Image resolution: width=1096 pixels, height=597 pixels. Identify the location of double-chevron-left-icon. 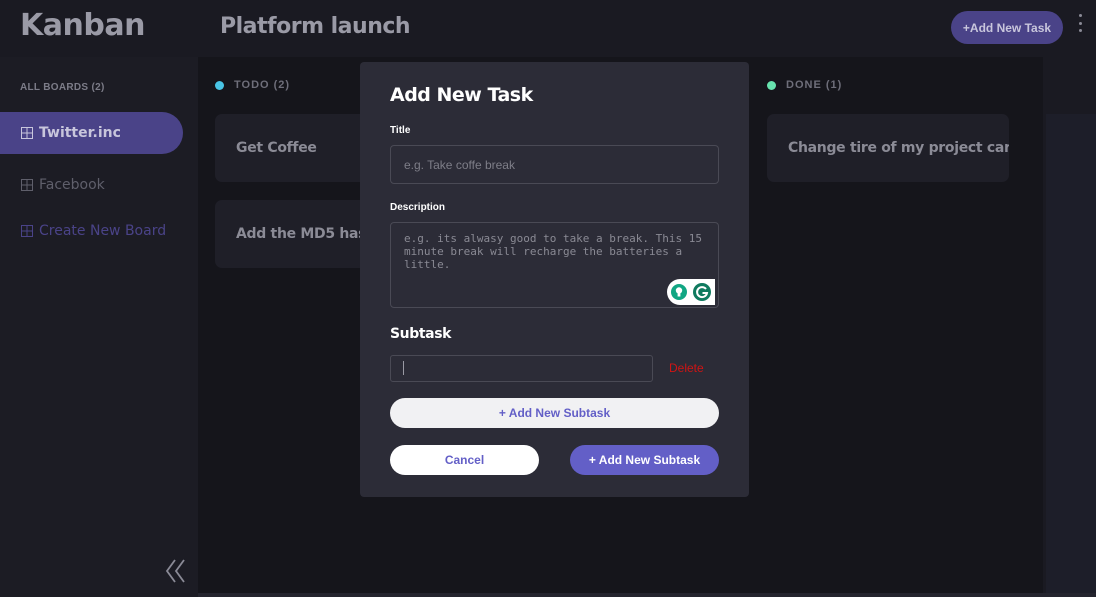
(176, 571).